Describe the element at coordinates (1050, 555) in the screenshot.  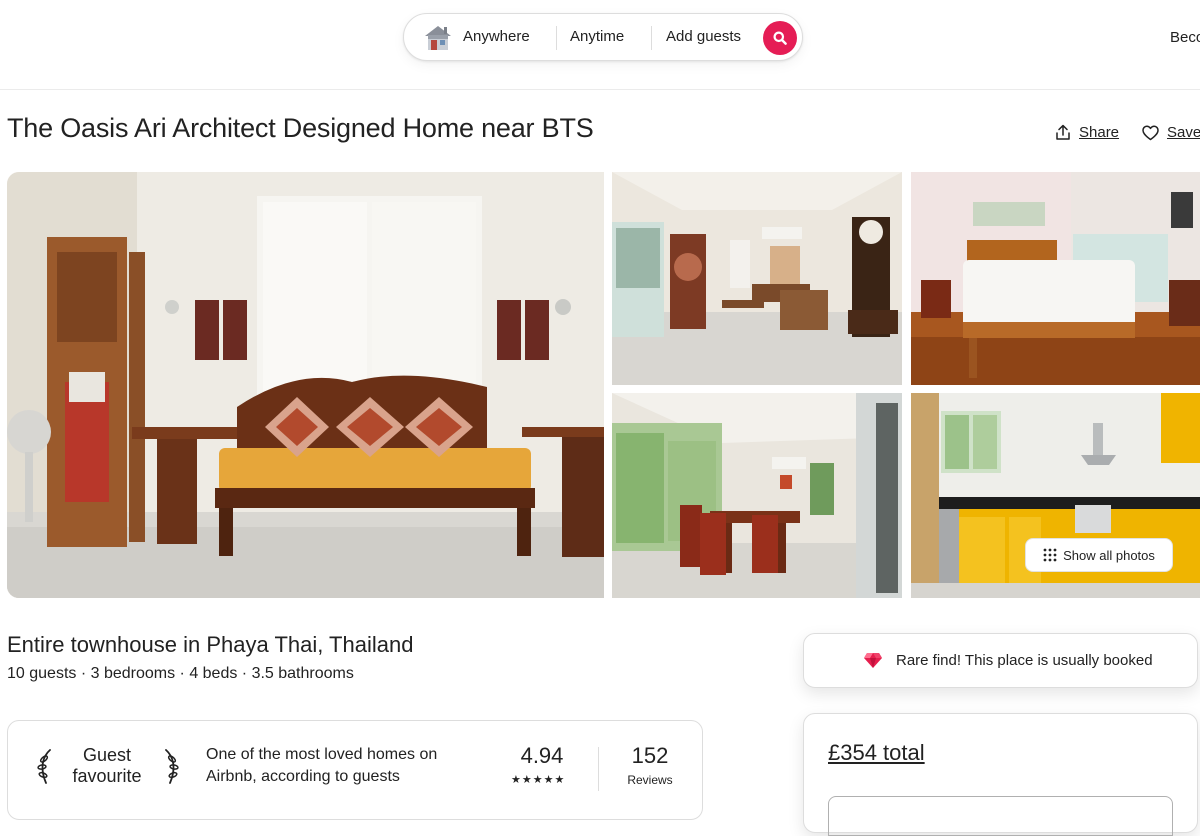
I see `grid-dots-icon` at that location.